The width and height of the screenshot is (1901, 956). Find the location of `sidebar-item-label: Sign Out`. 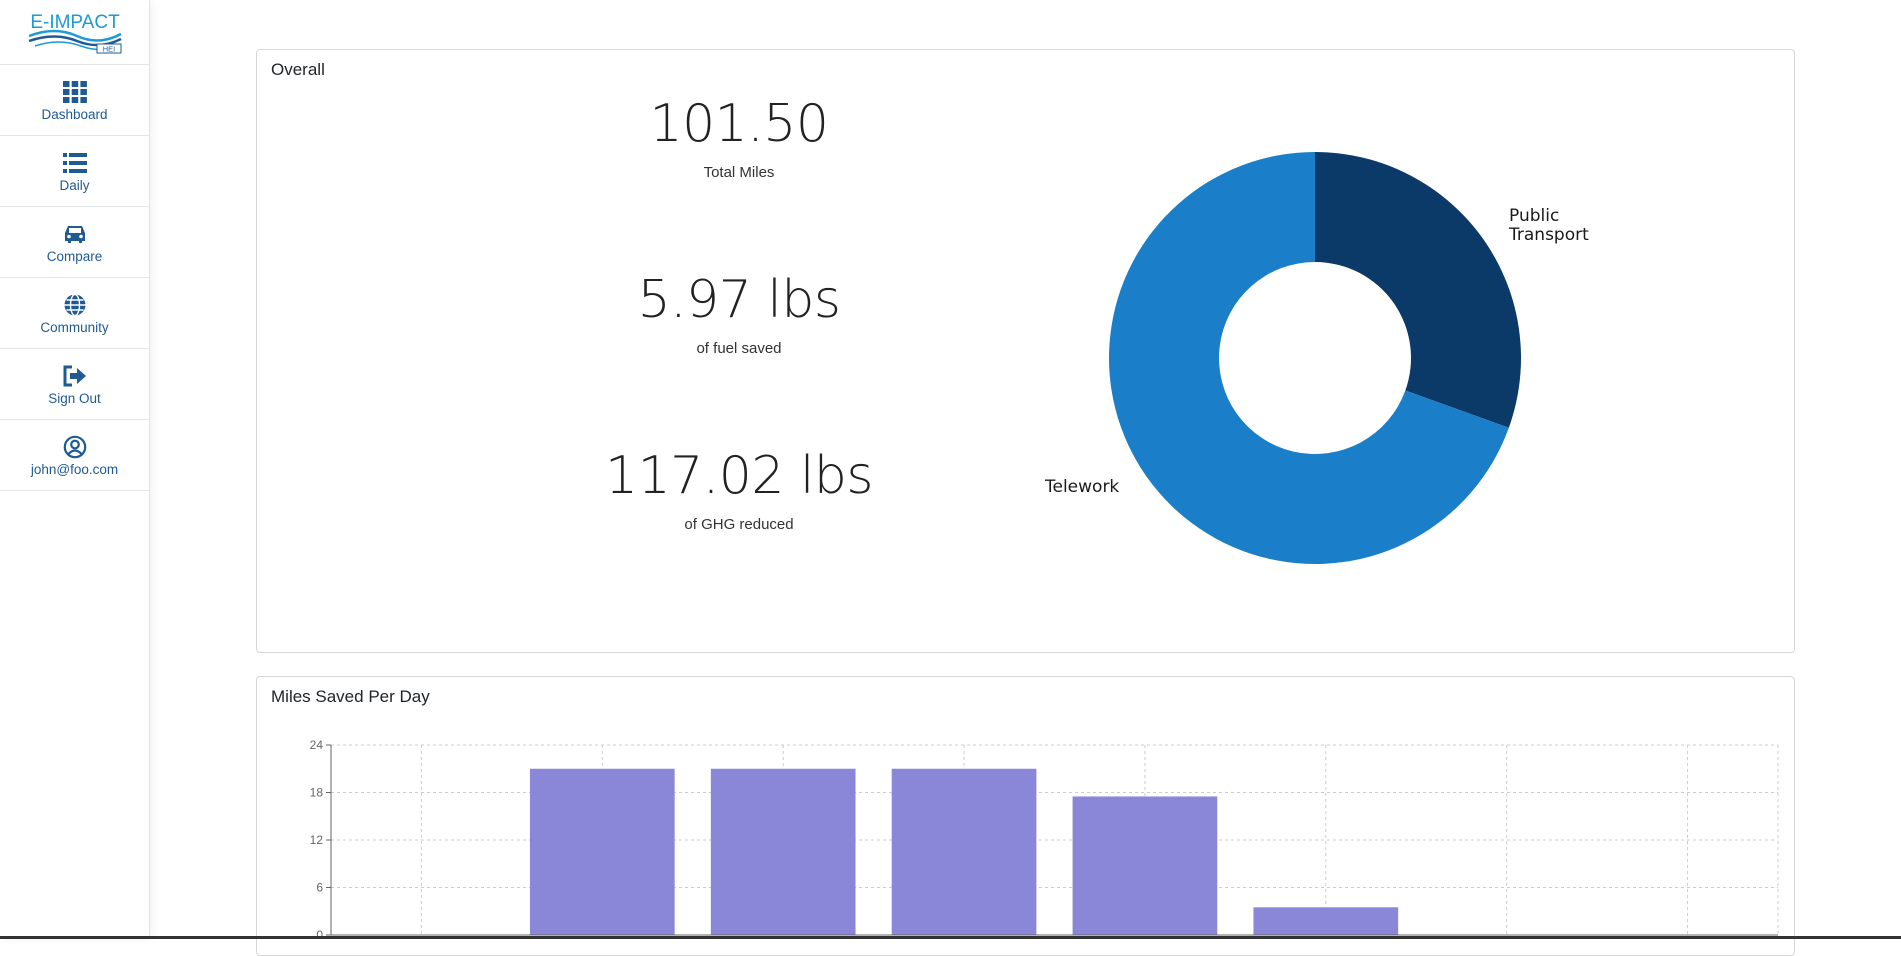

sidebar-item-label: Sign Out is located at coordinates (74, 398).